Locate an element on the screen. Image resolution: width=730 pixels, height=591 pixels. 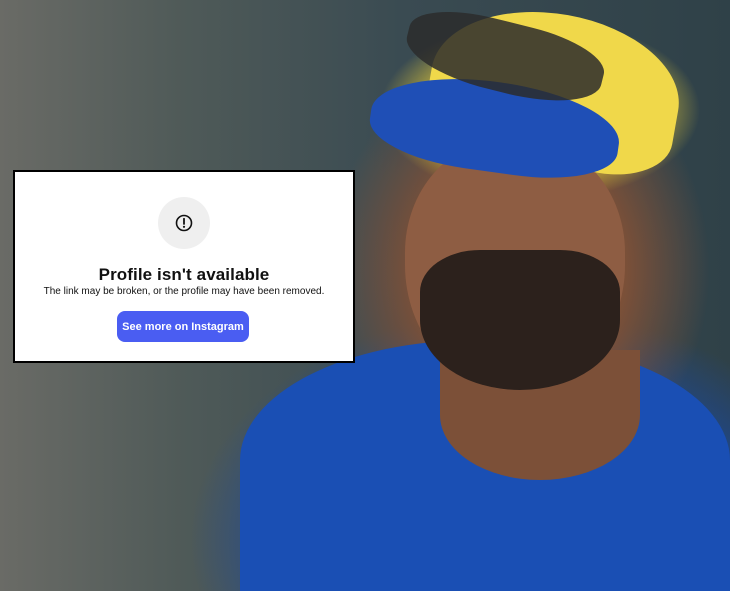
alert-circle-icon is located at coordinates (184, 223).